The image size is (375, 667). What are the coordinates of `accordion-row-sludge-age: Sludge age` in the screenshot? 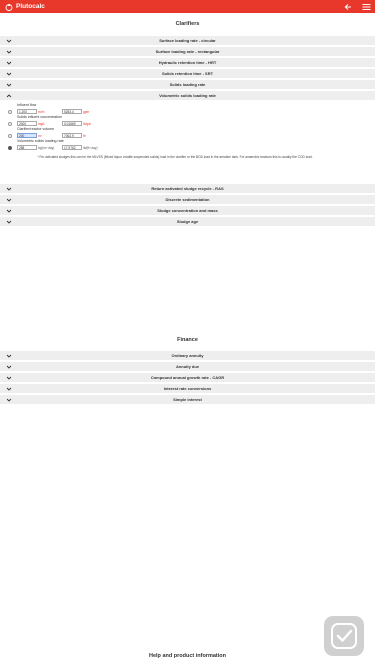 It's located at (187, 221).